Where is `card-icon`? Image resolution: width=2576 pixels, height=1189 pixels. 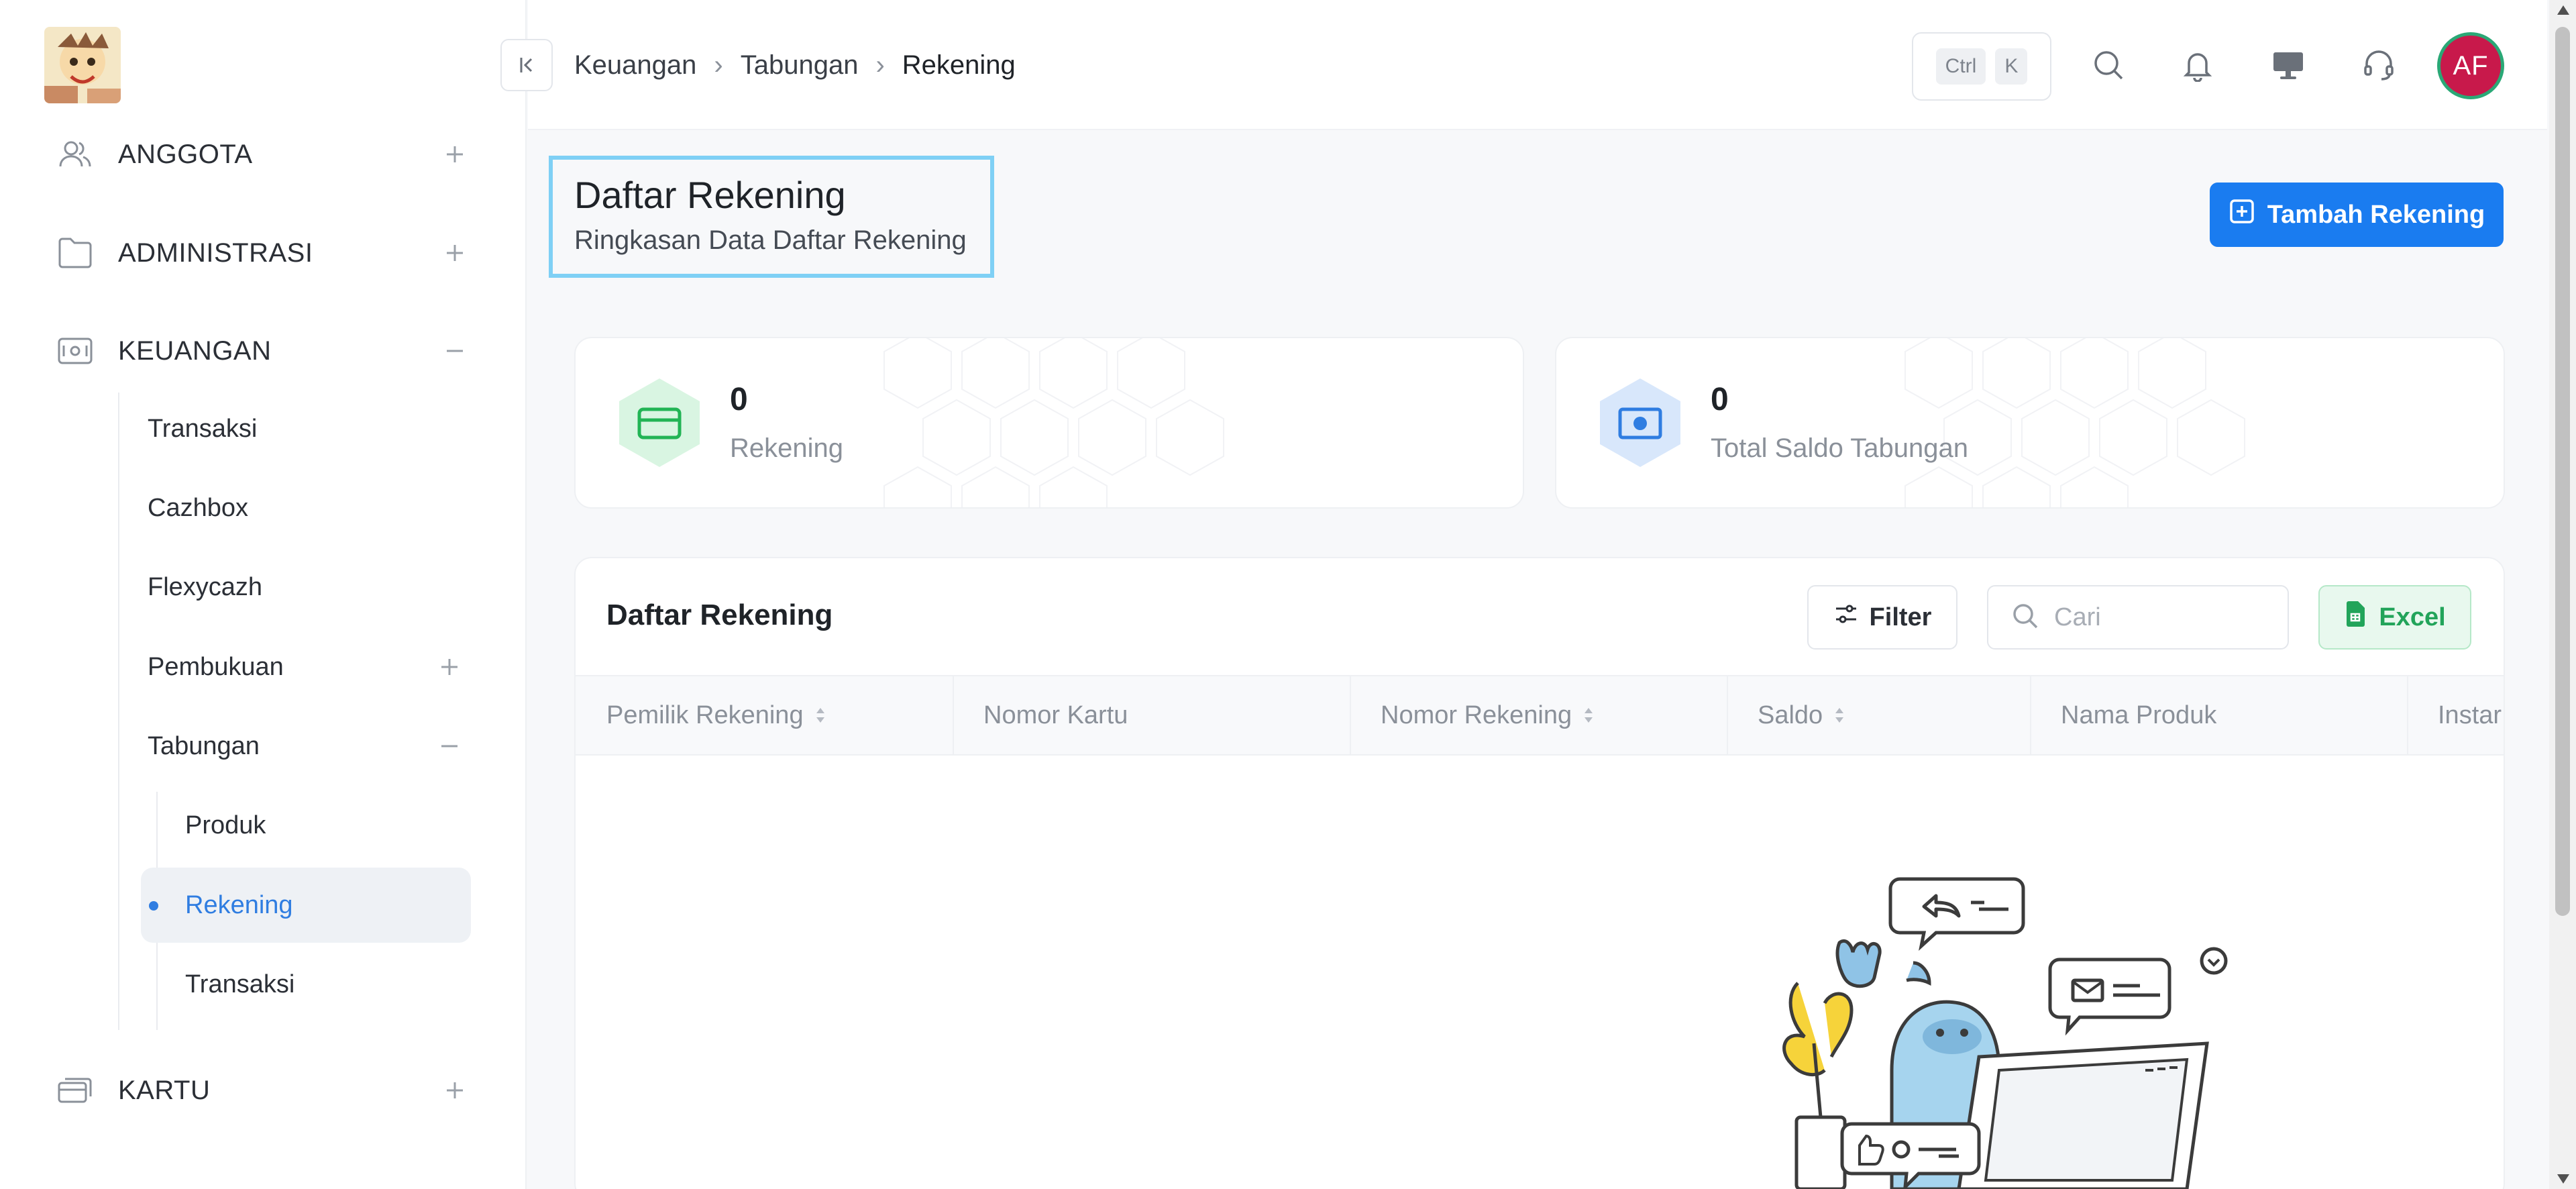 card-icon is located at coordinates (659, 422).